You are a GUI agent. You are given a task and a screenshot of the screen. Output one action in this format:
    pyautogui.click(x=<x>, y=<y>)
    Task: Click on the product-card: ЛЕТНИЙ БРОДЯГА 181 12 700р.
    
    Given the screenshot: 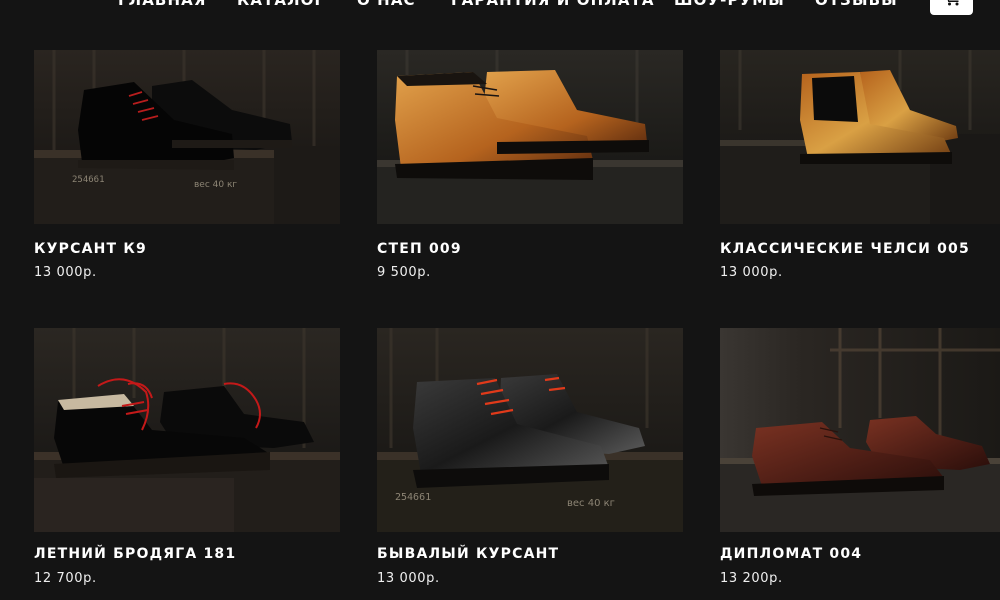 What is the action you would take?
    pyautogui.click(x=187, y=457)
    